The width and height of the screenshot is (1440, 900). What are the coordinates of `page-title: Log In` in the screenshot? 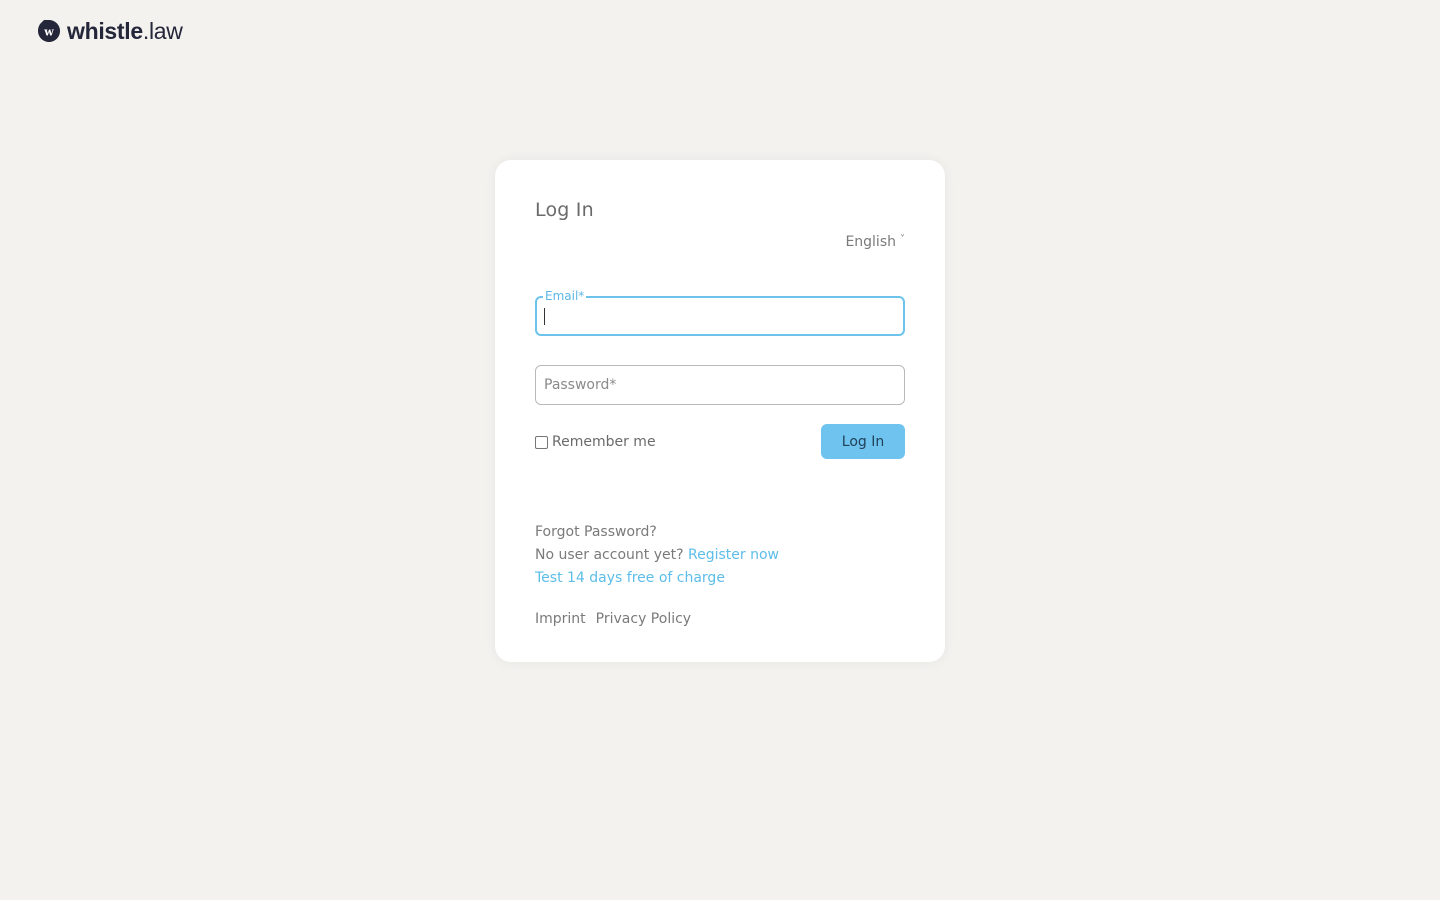 It's located at (564, 210).